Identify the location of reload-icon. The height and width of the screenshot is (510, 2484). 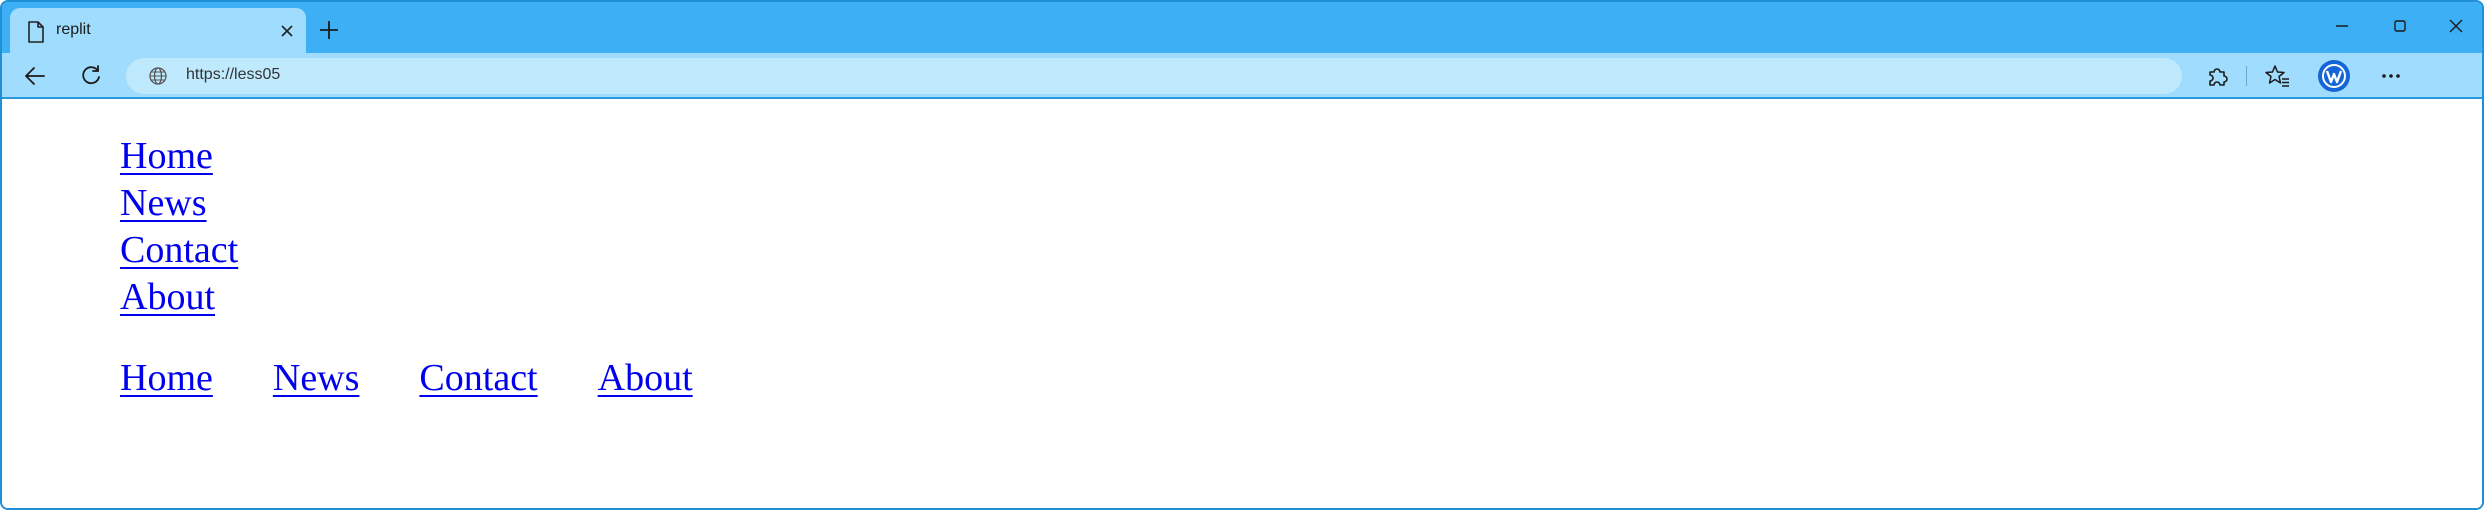
(91, 76).